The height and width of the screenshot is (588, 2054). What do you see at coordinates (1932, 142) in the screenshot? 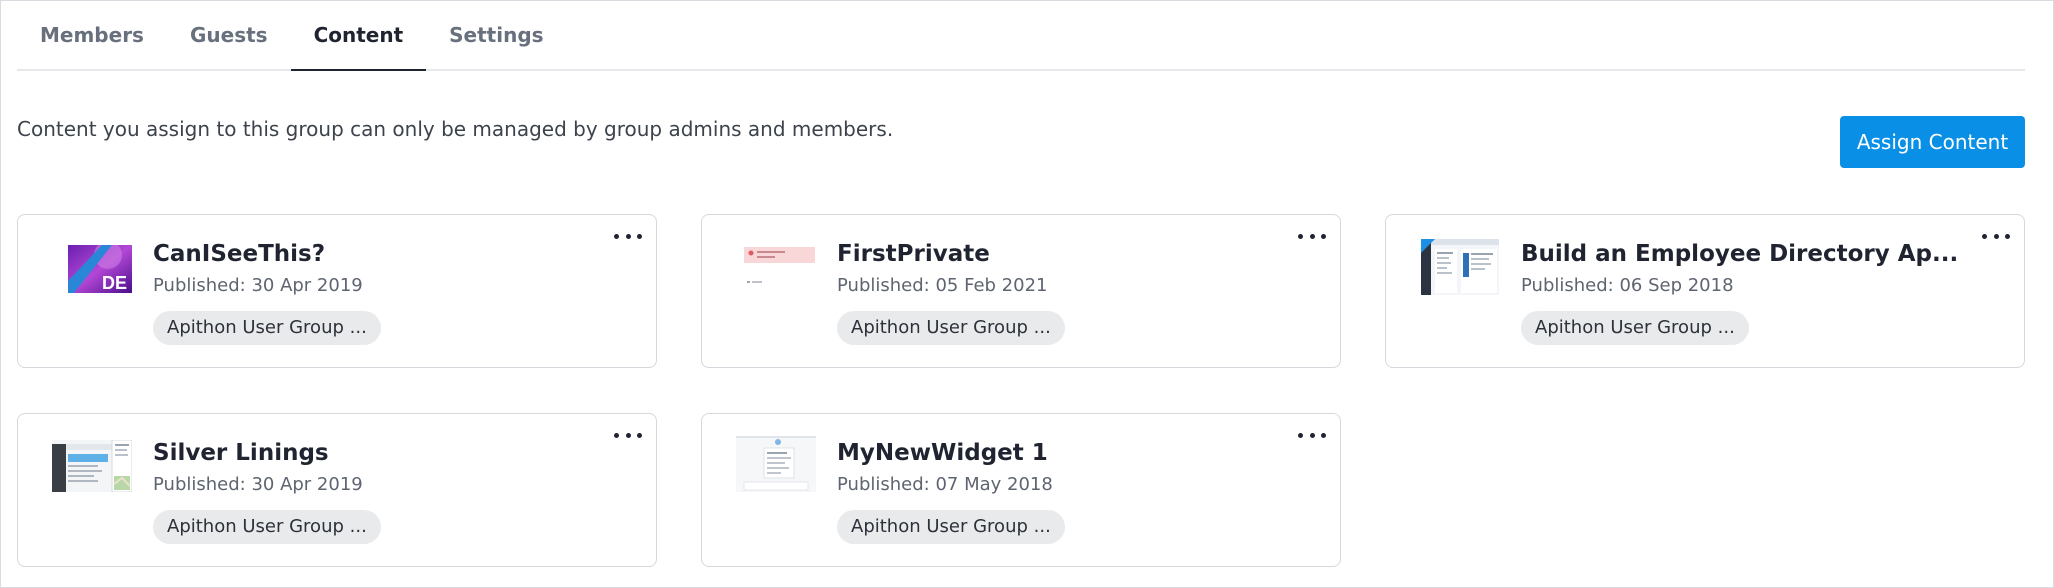
I see `assign-content-button: Assign Content` at bounding box center [1932, 142].